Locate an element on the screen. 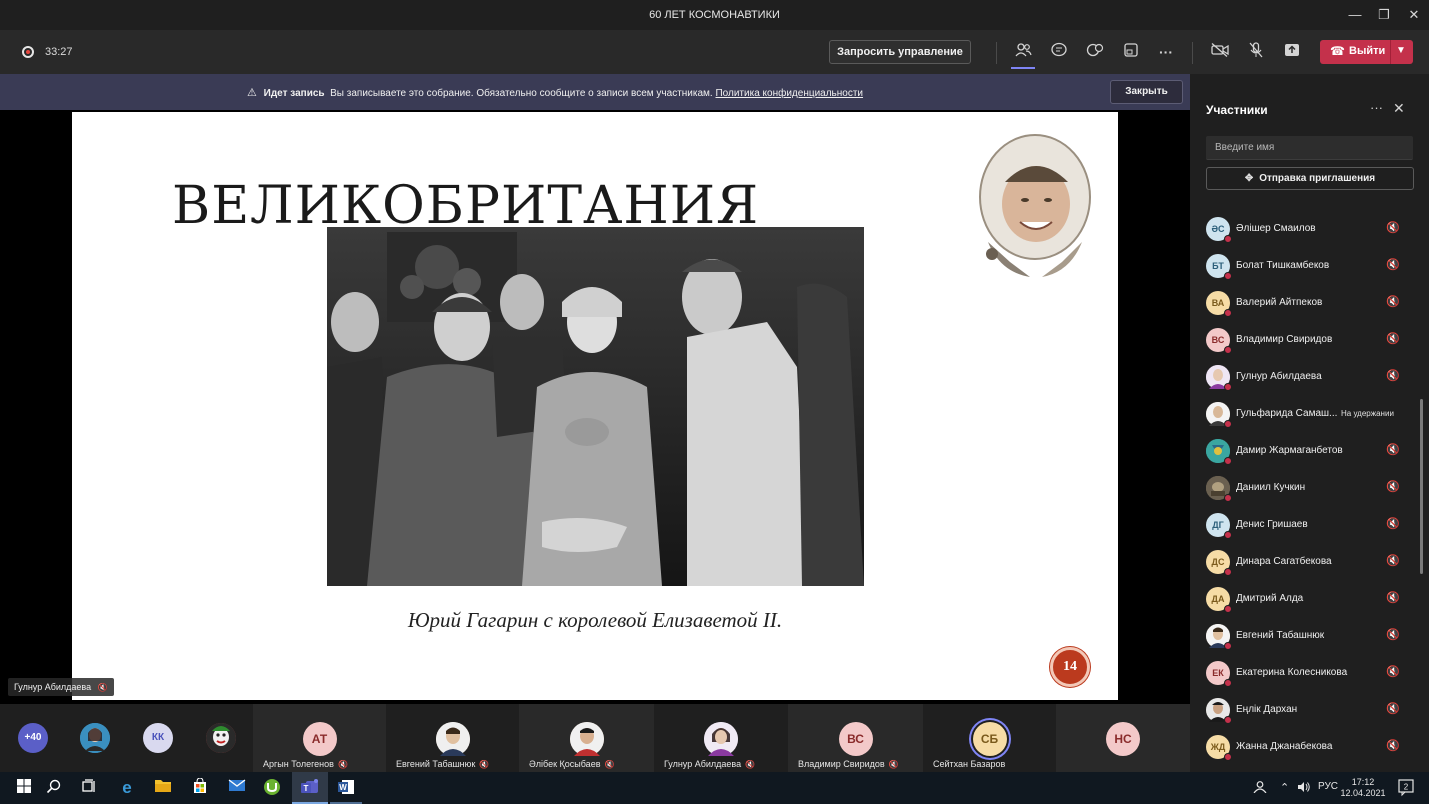 Image resolution: width=1429 pixels, height=804 pixels. participant-row: Еңлік Дархан 🔇 is located at coordinates (1309, 710).